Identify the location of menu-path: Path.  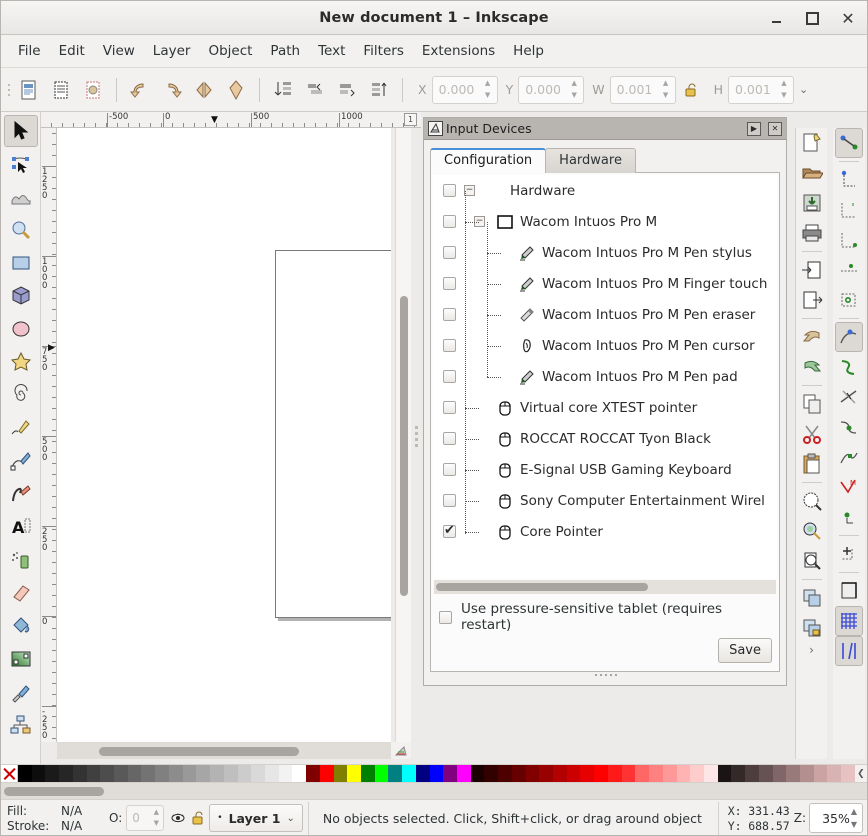
(285, 51).